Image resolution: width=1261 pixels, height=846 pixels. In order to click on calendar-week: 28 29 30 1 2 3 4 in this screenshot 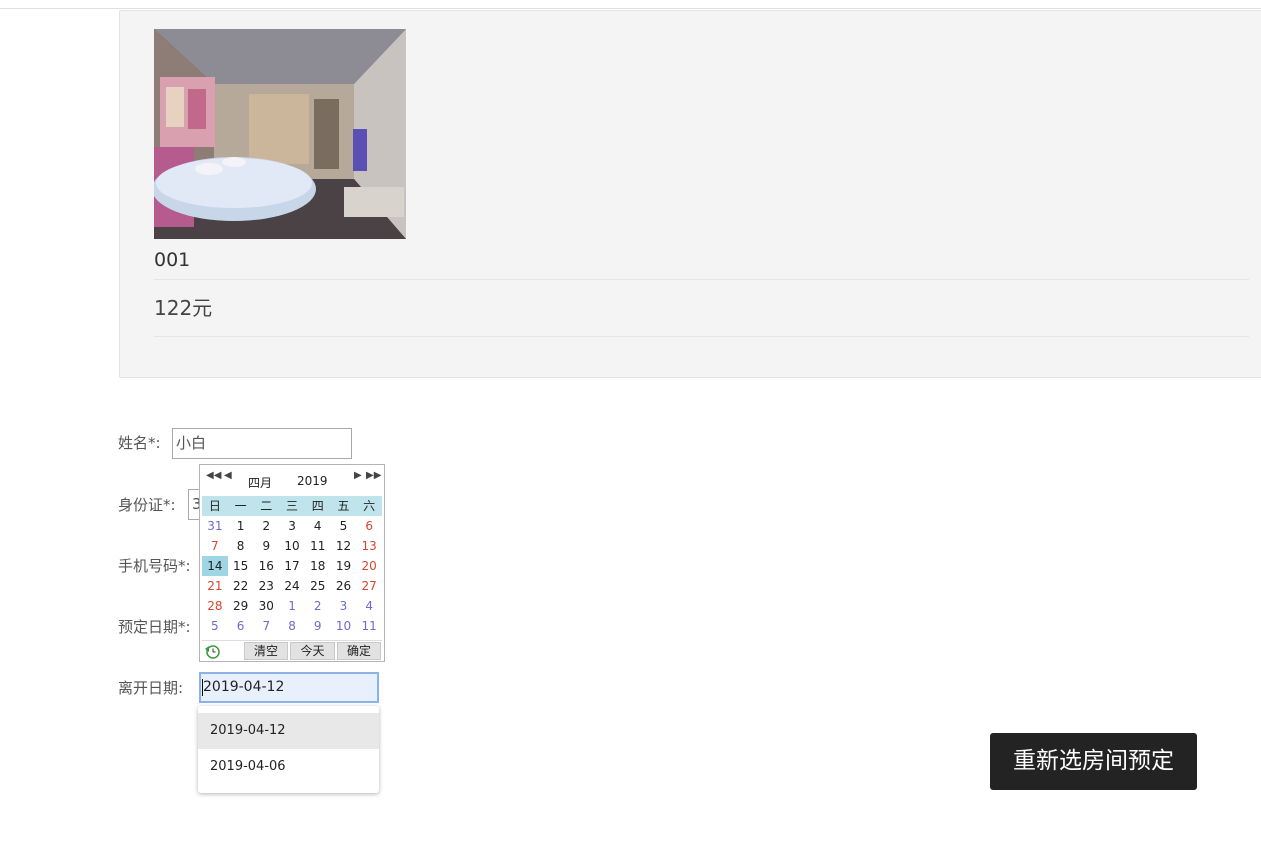, I will do `click(292, 606)`.